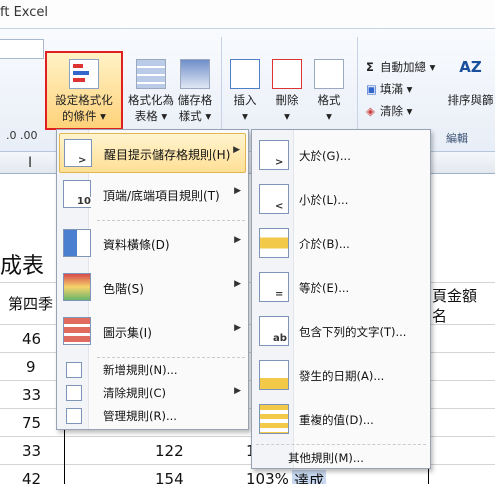  Describe the element at coordinates (161, 196) in the screenshot. I see `menu-item-label: 頂端/底端項目規則(T)` at that location.